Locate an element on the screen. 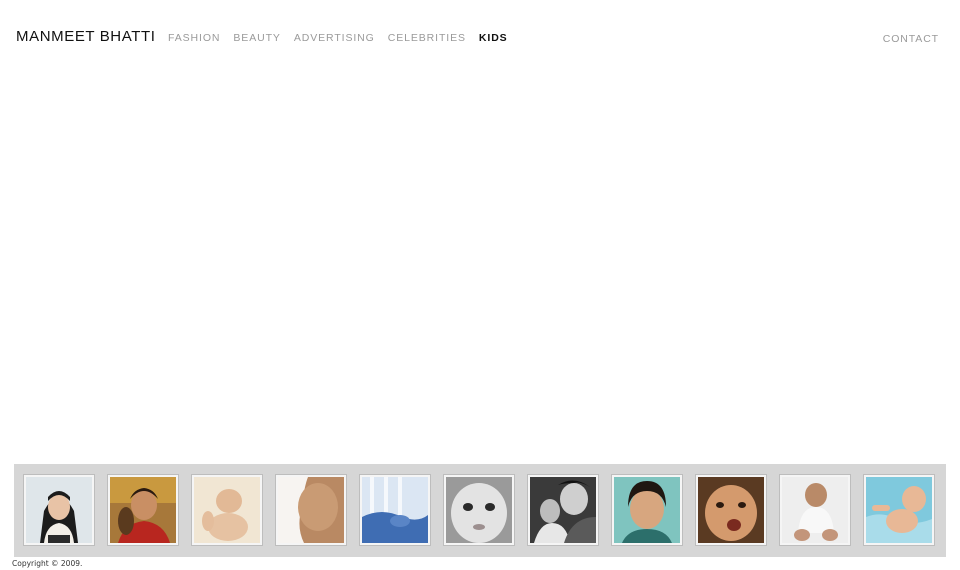  copyright-text: Copyright © 2009. is located at coordinates (47, 563).